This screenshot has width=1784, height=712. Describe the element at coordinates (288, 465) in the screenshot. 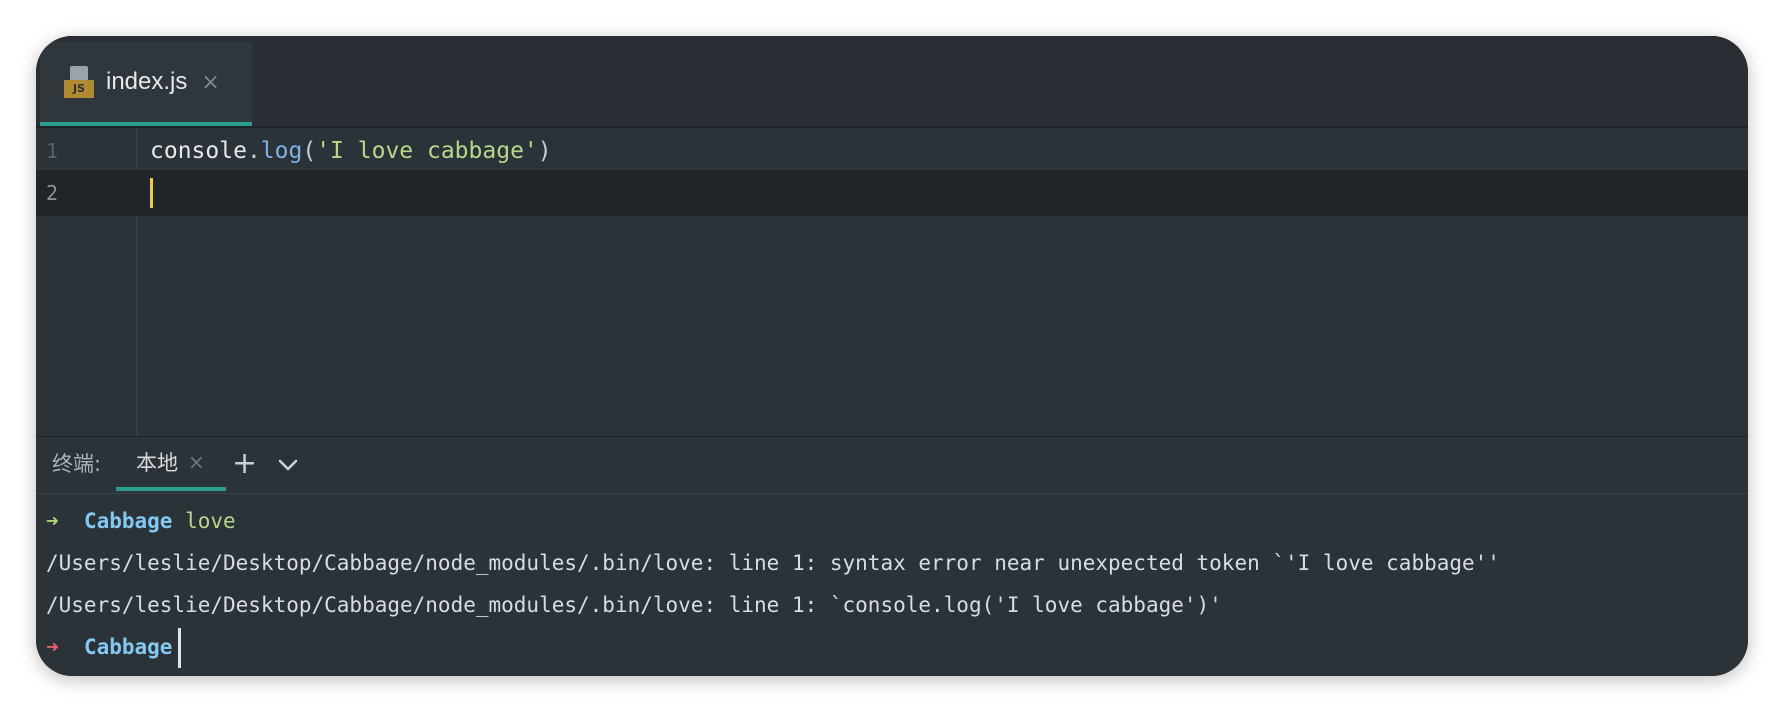

I see `chevron-down-icon` at that location.